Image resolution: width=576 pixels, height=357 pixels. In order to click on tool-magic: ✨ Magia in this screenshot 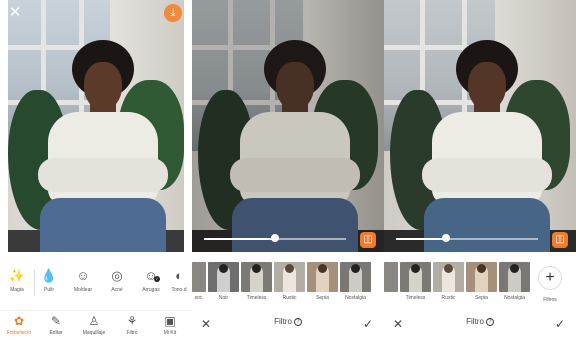, I will do `click(17, 280)`.